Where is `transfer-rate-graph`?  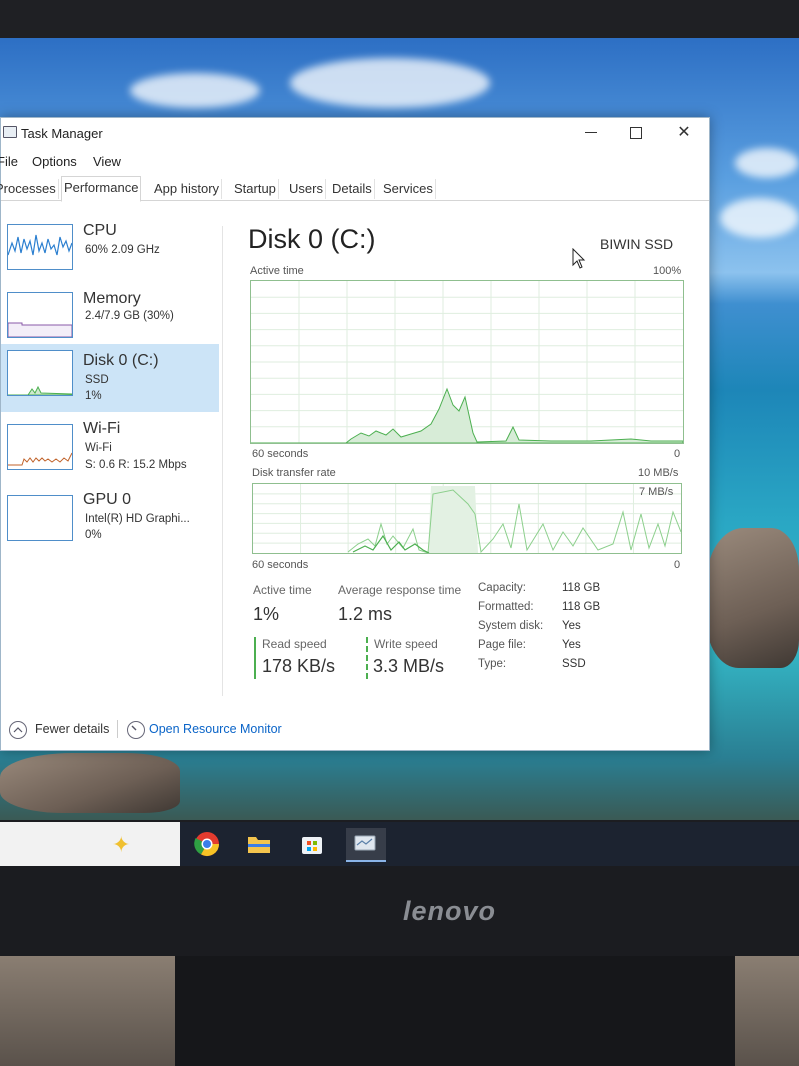 transfer-rate-graph is located at coordinates (467, 518).